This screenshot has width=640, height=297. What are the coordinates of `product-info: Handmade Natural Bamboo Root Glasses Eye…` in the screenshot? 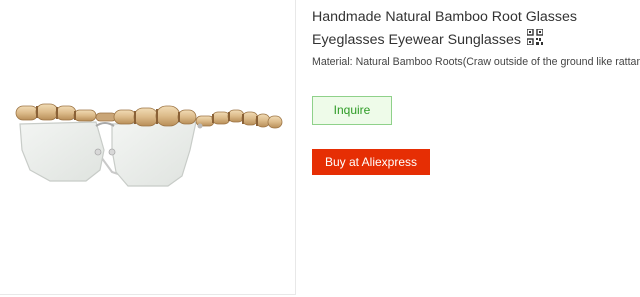 It's located at (476, 37).